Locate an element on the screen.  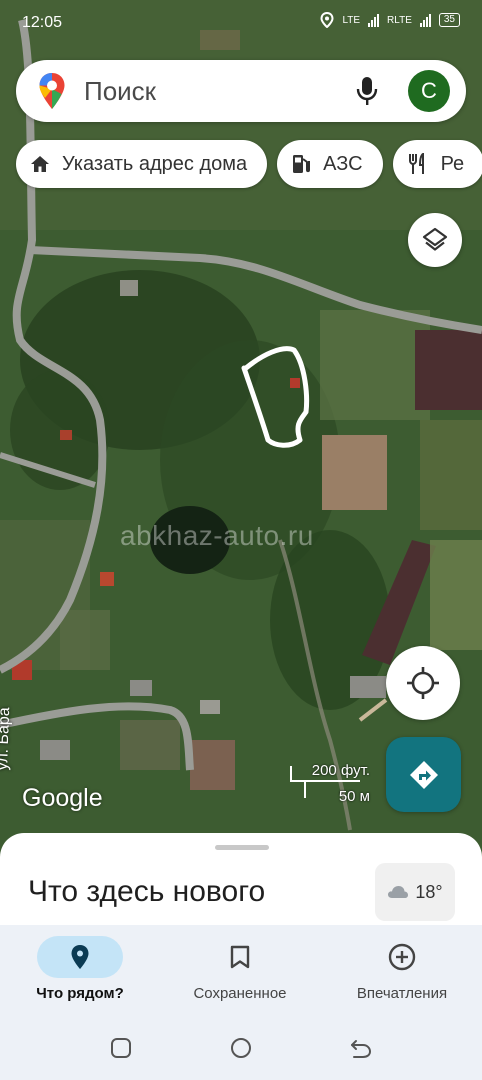
status-bar: 12:05 LTE RLTE 35 is located at coordinates (241, 23).